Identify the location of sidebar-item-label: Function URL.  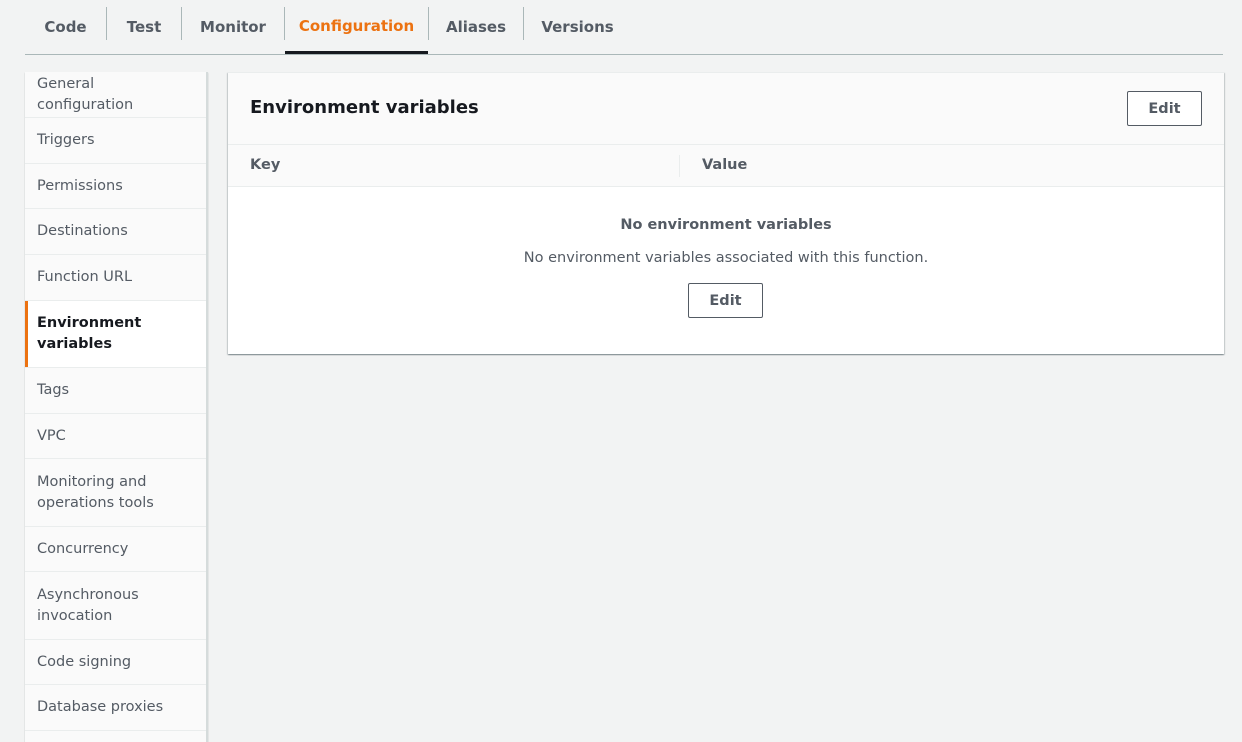
(85, 277).